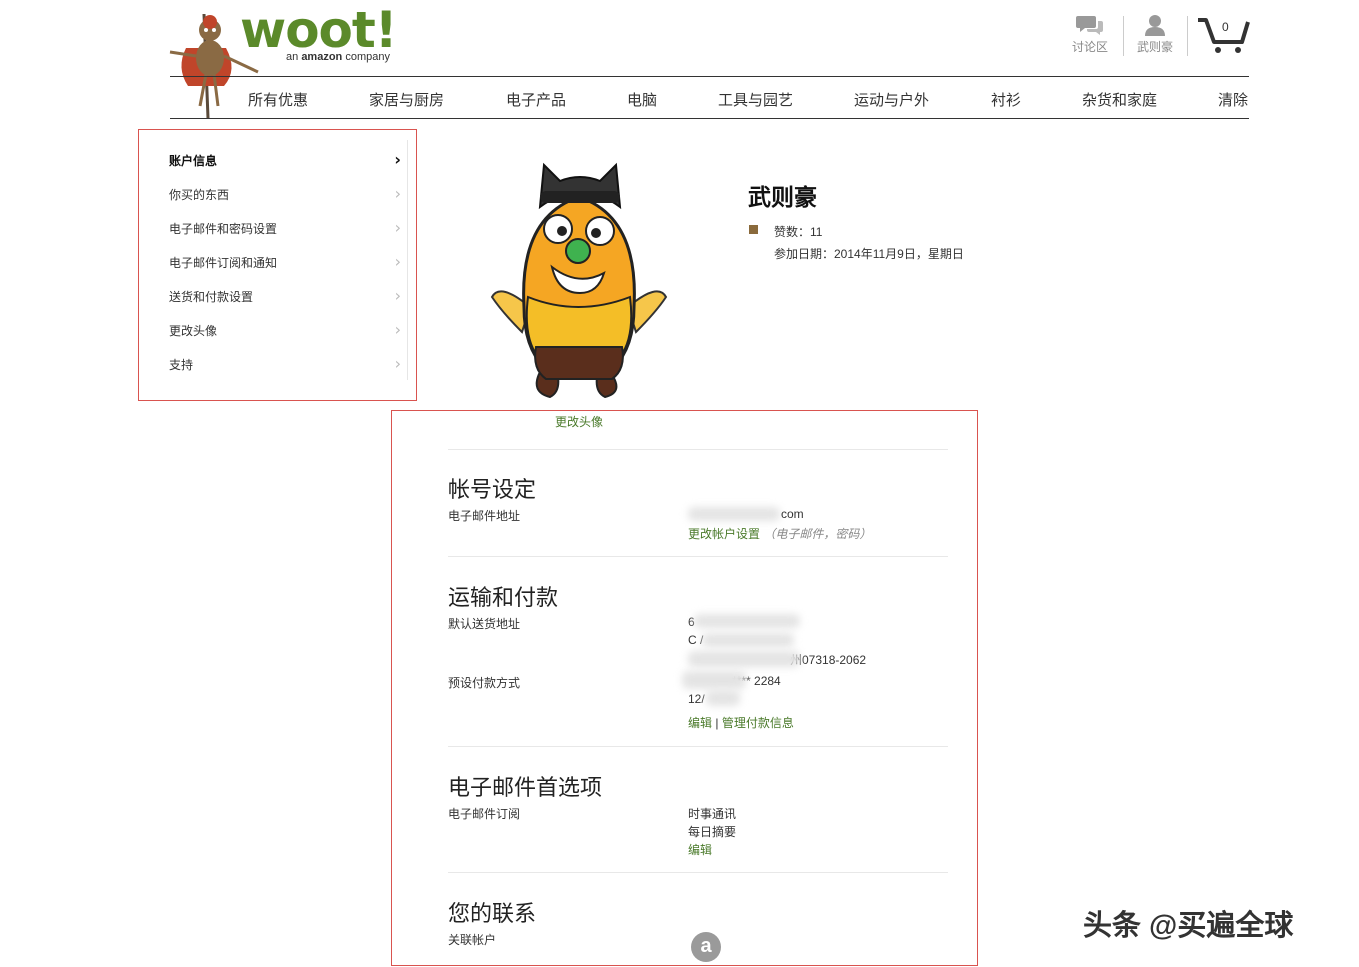 The image size is (1359, 967). What do you see at coordinates (367, 57) in the screenshot?
I see `tagline-suffix: company` at bounding box center [367, 57].